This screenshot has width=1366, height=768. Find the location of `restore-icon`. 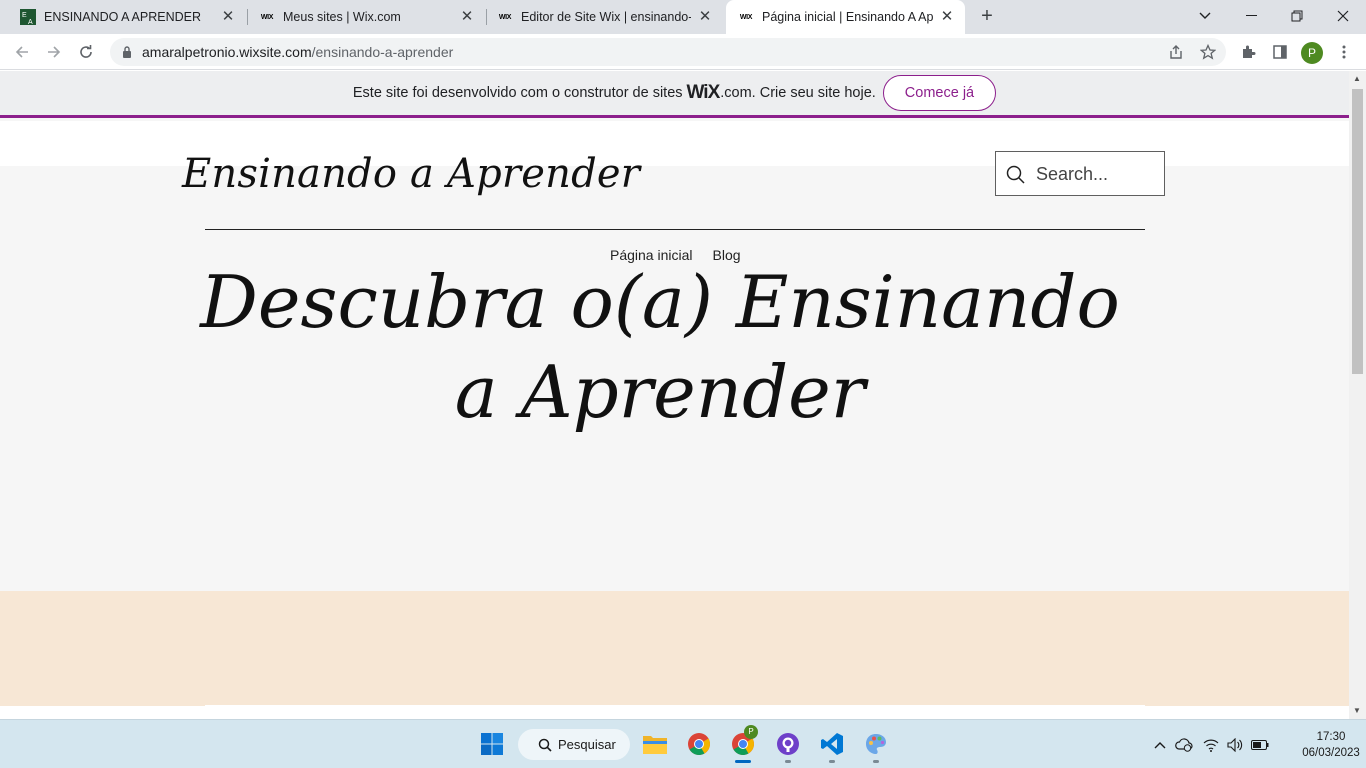

restore-icon is located at coordinates (1297, 16).